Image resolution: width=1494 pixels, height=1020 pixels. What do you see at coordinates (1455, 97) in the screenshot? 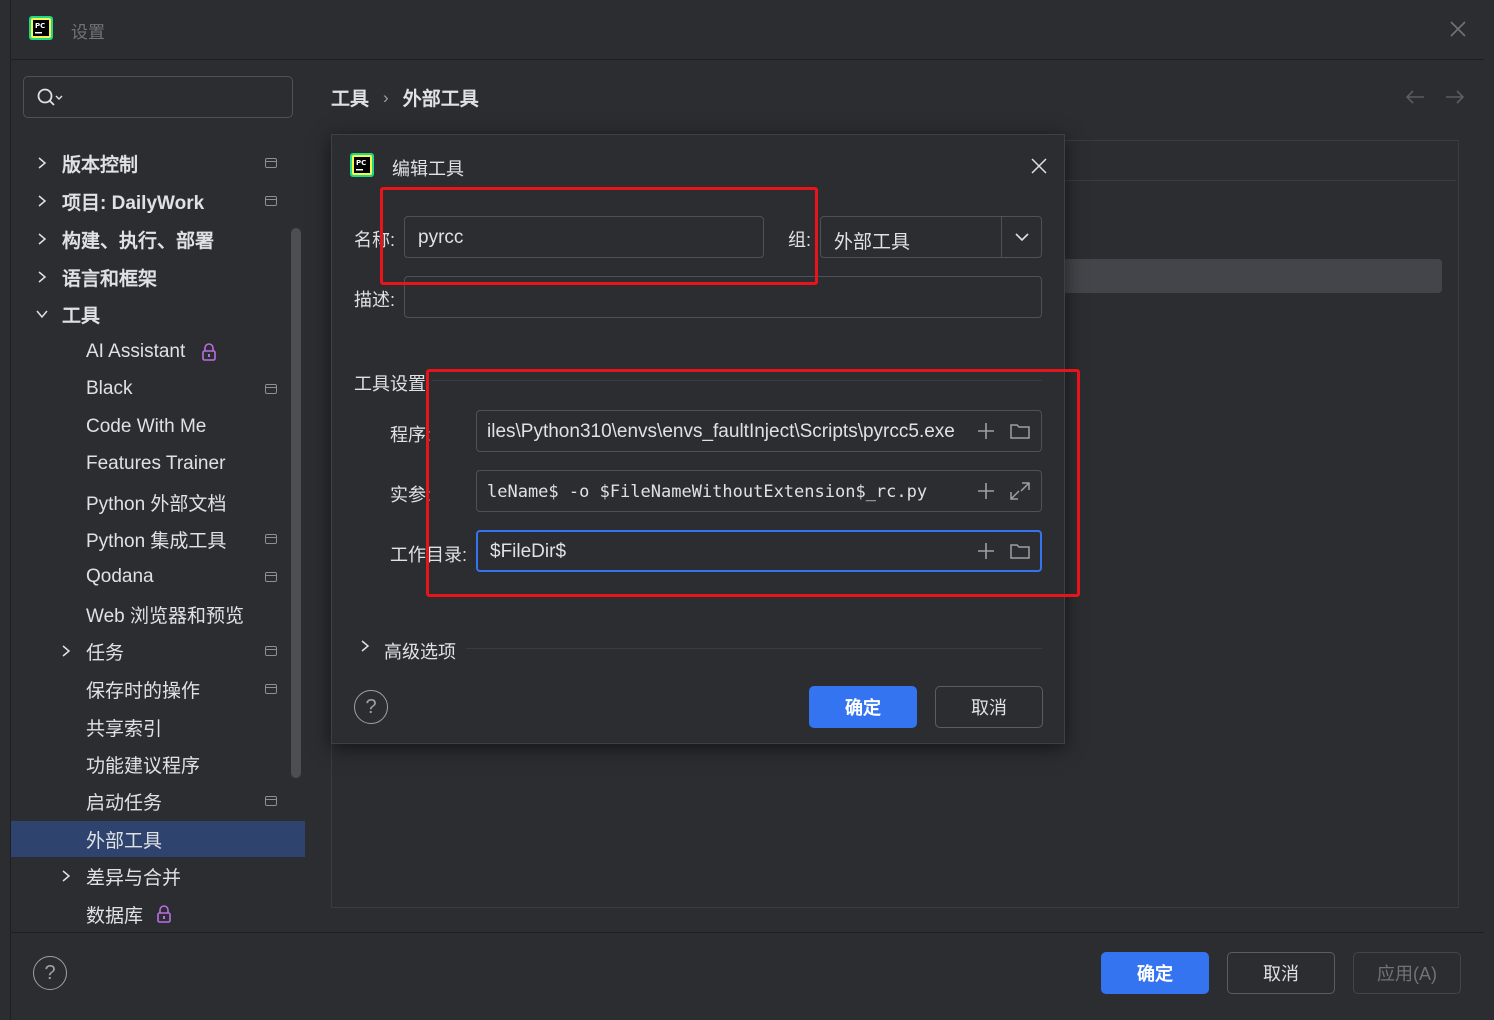
I see `forward-arrow-icon` at bounding box center [1455, 97].